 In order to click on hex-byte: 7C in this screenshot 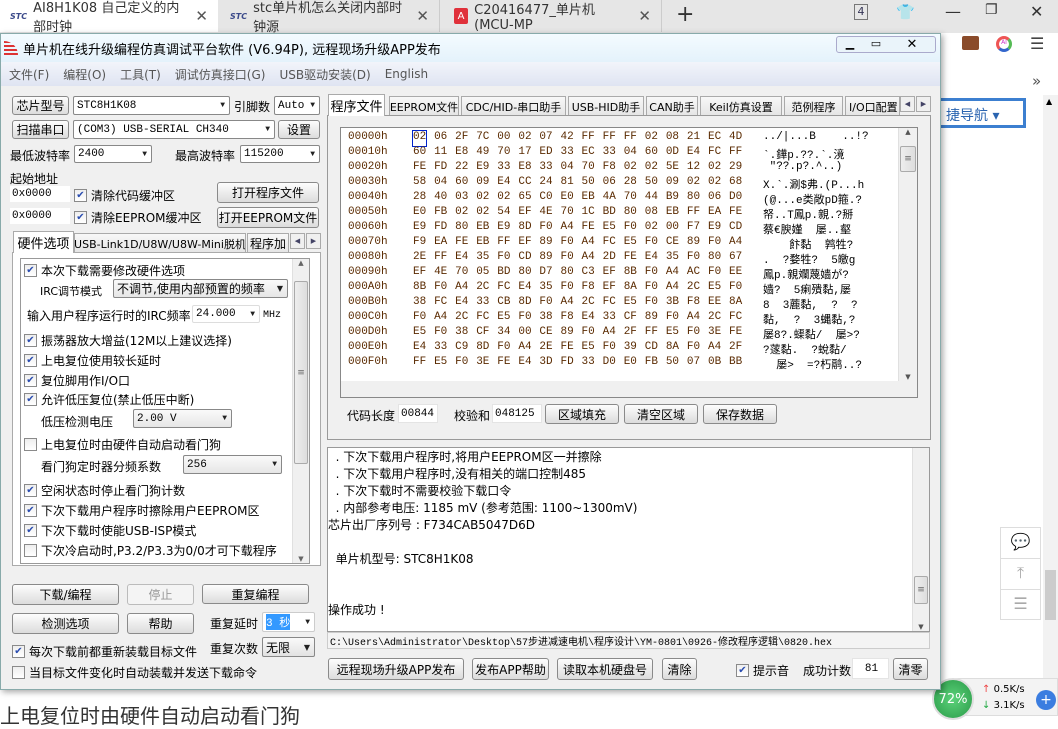, I will do `click(482, 138)`.